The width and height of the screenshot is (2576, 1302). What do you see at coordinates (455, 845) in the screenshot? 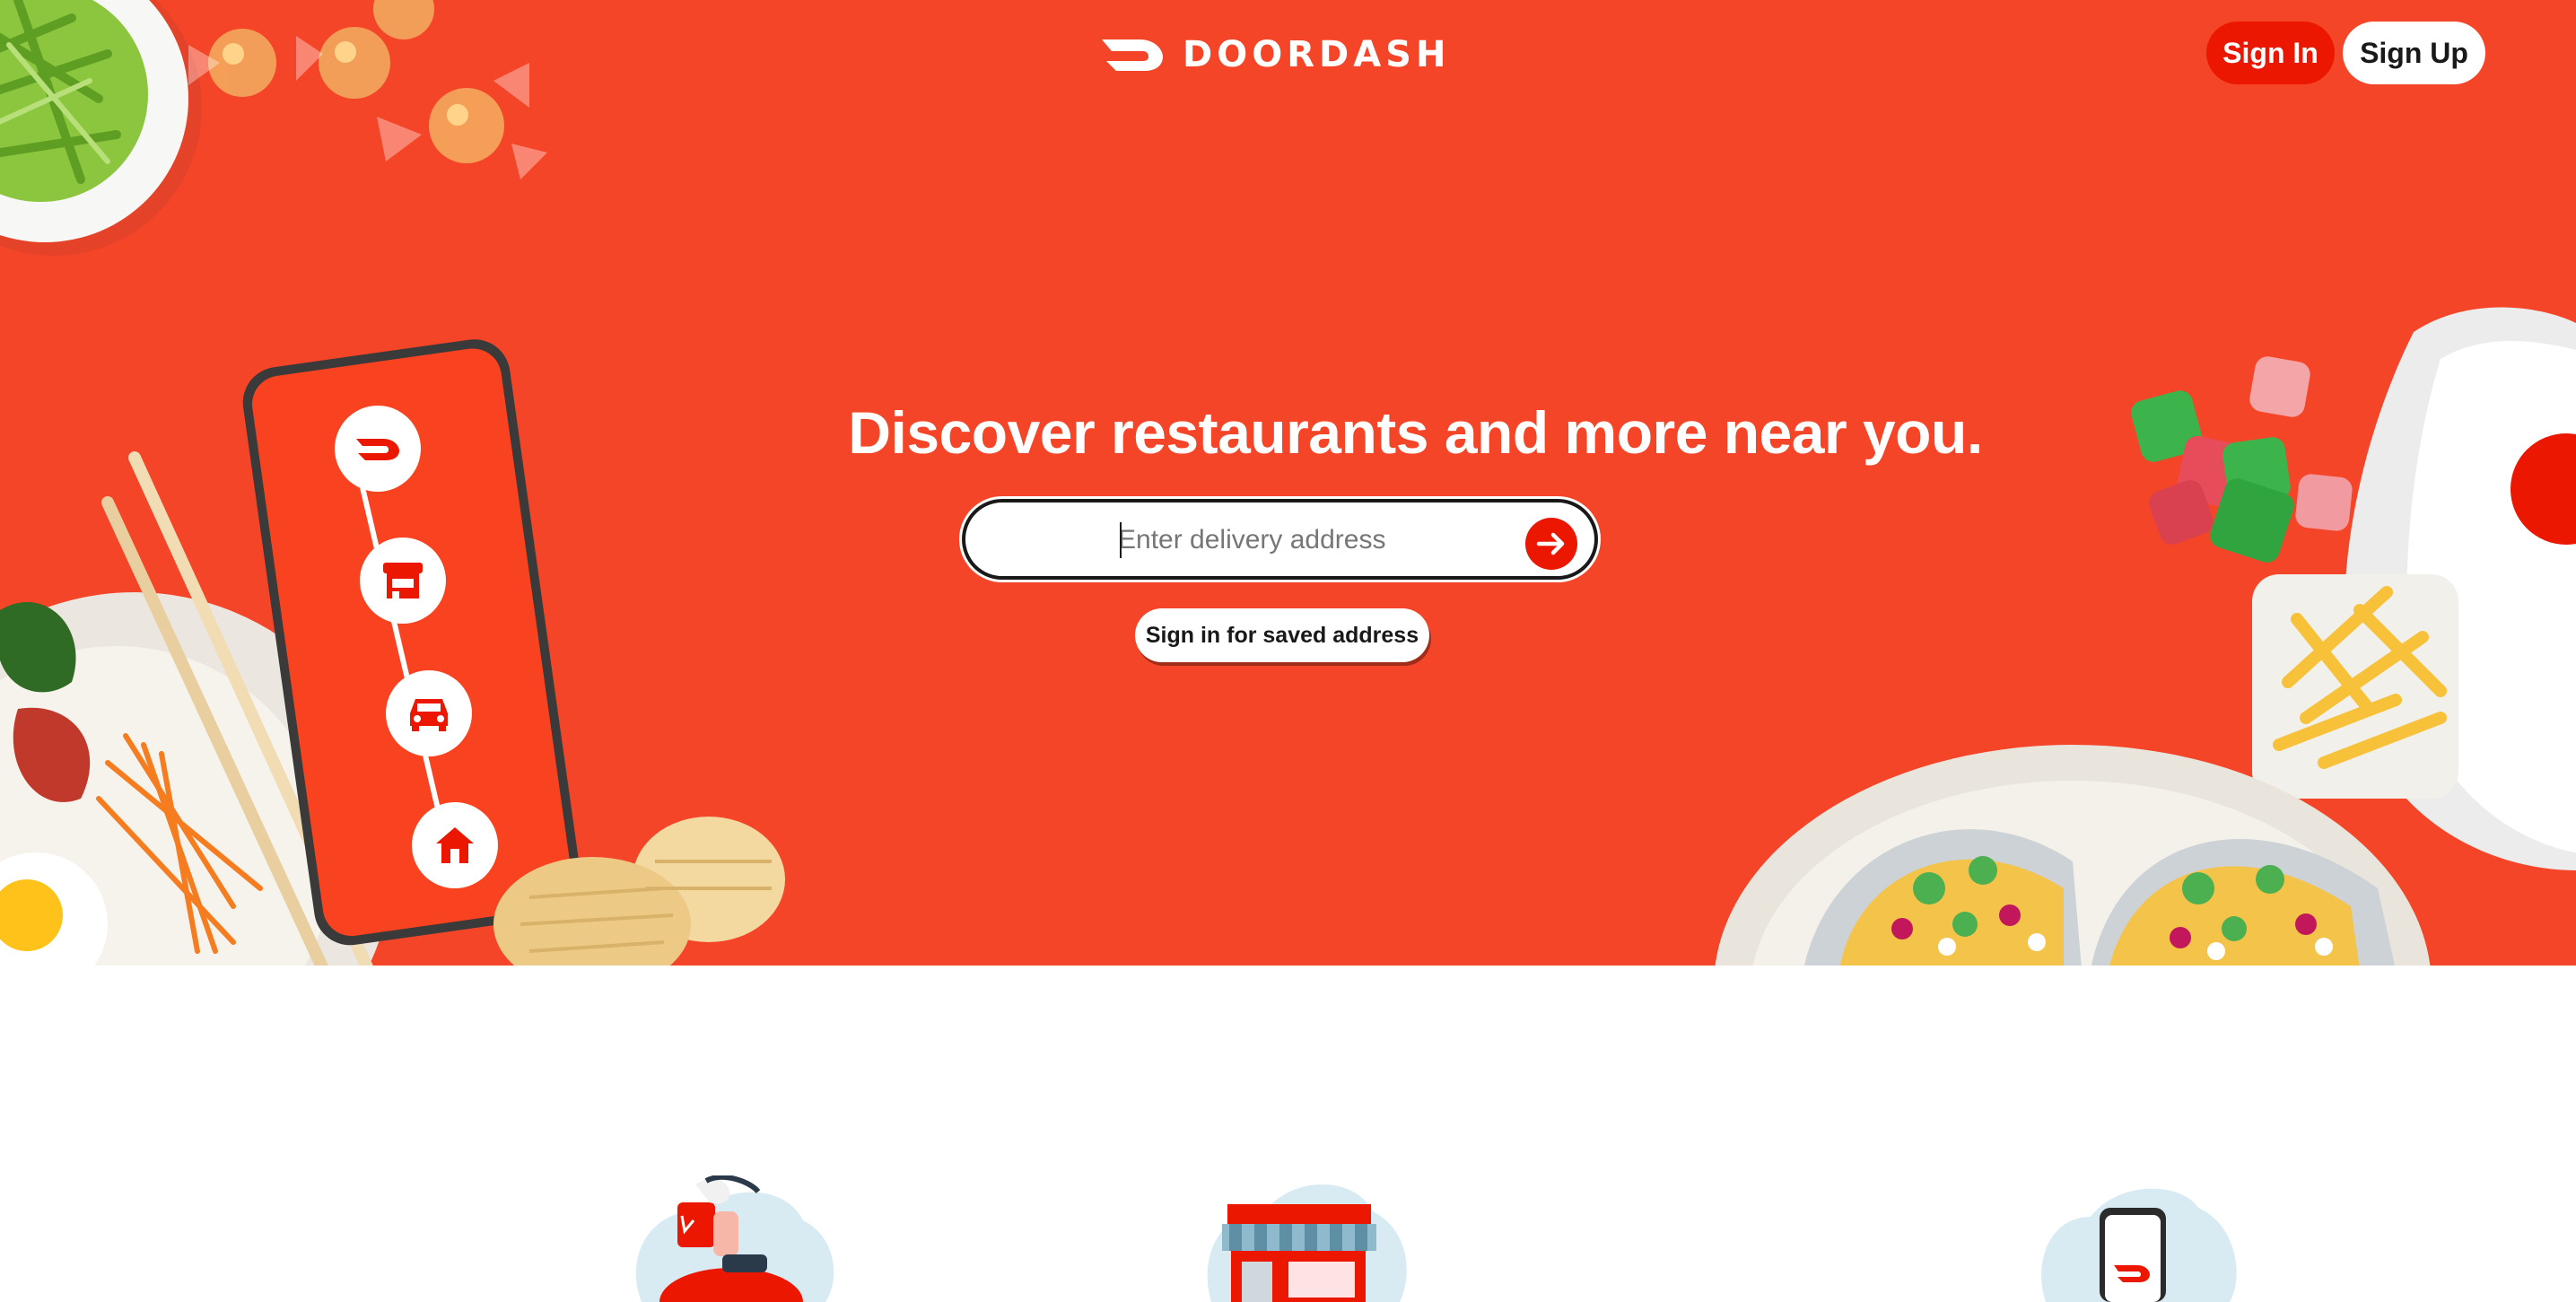
I see `home-icon` at bounding box center [455, 845].